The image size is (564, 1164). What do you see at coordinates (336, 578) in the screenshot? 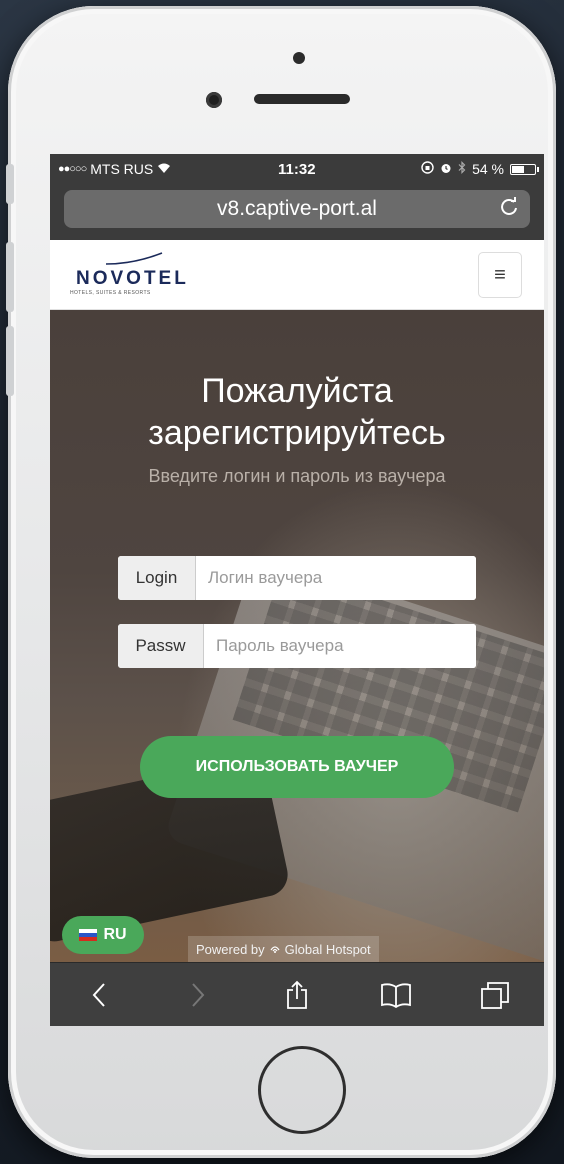
I see `login-input` at bounding box center [336, 578].